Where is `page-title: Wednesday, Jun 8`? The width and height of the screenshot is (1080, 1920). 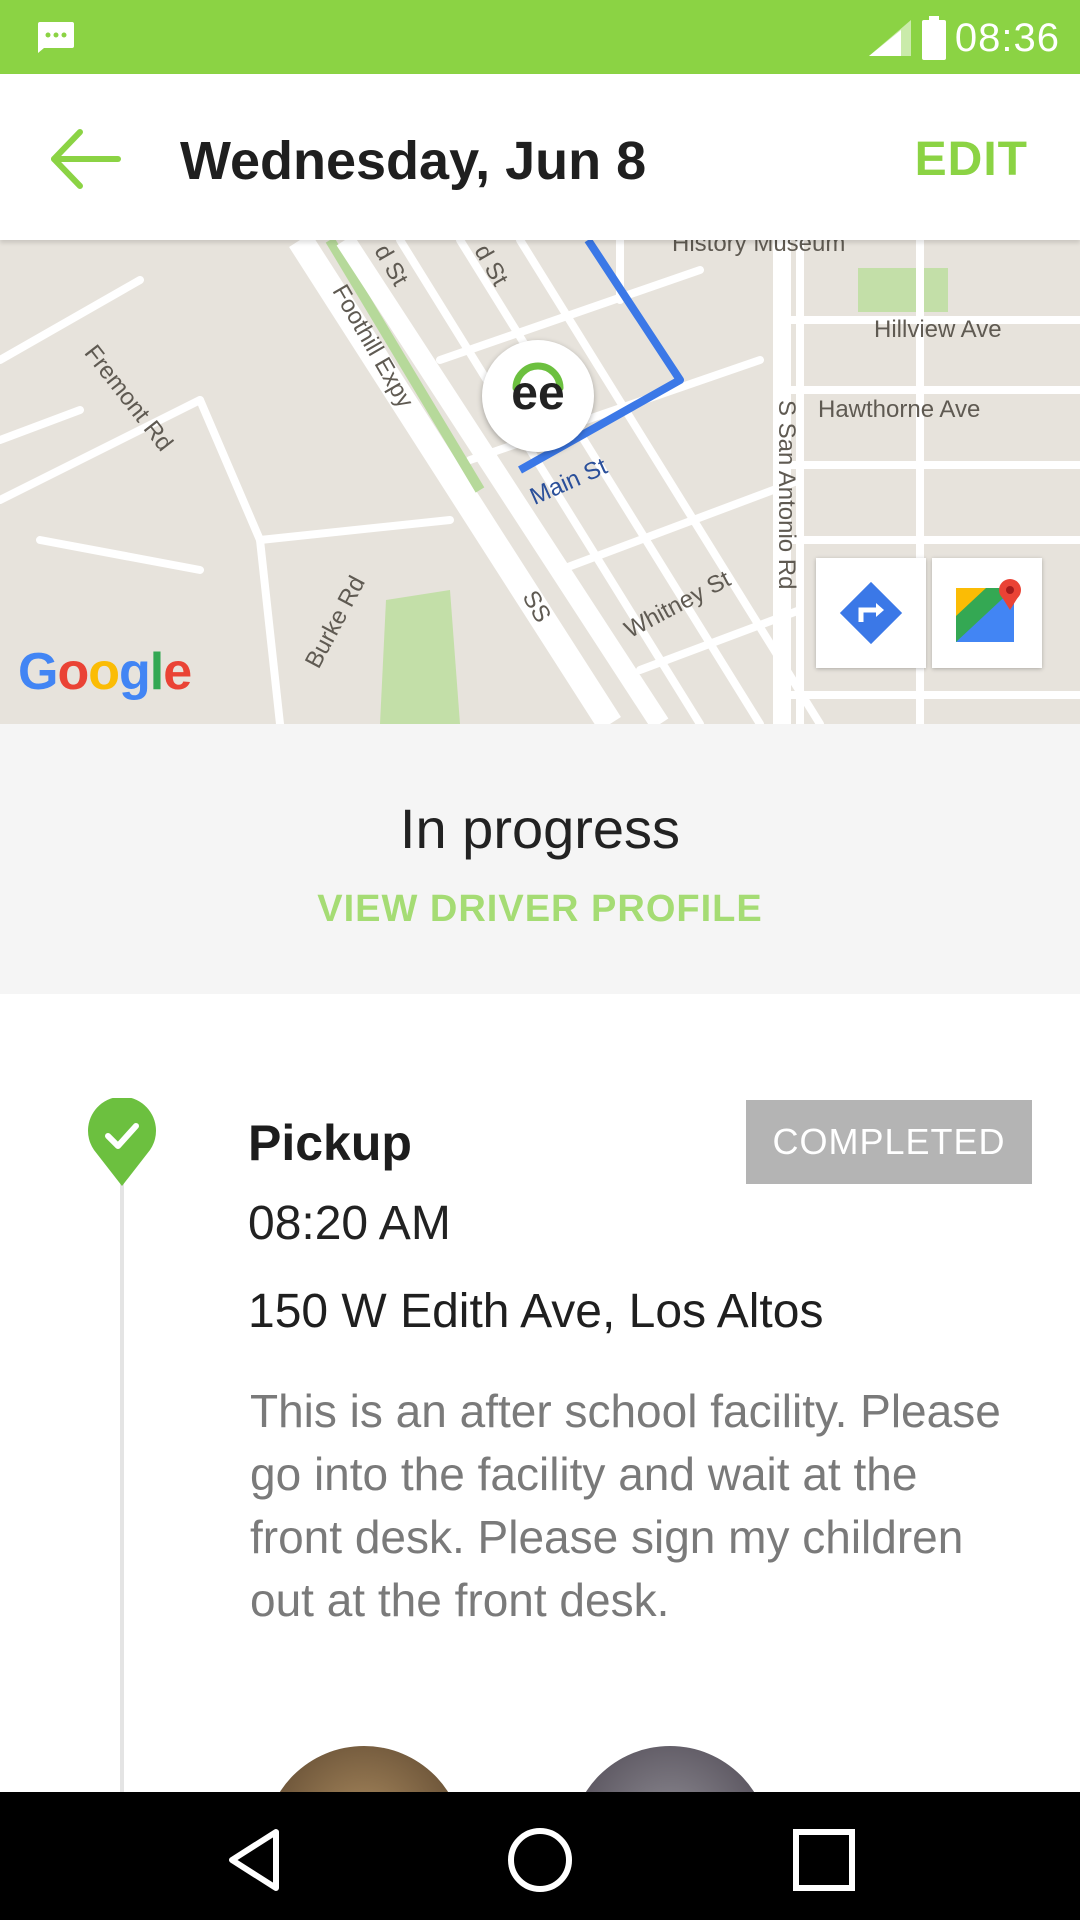
page-title: Wednesday, Jun 8 is located at coordinates (413, 161).